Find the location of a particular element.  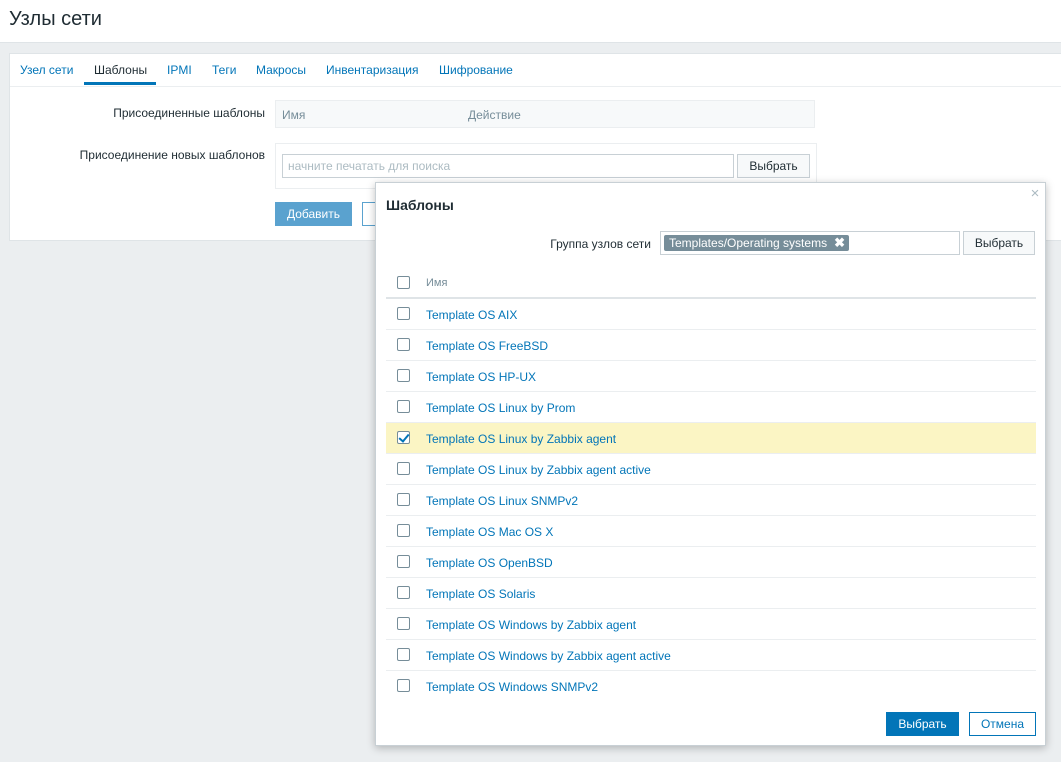

list-item: Template OS AIX is located at coordinates (711, 314).